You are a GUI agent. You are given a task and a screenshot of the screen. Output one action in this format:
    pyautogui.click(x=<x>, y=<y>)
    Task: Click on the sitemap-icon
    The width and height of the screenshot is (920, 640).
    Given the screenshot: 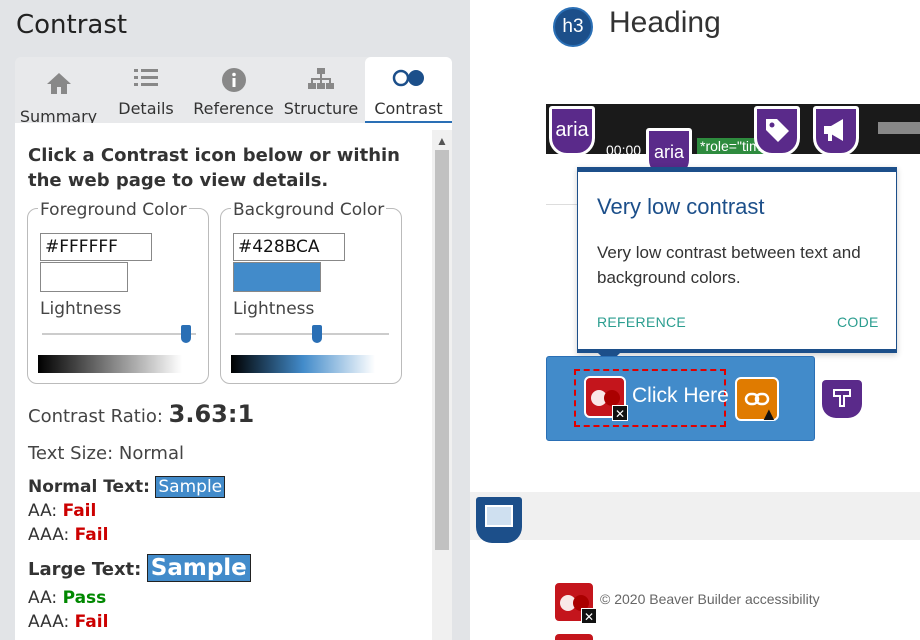 What is the action you would take?
    pyautogui.click(x=321, y=81)
    